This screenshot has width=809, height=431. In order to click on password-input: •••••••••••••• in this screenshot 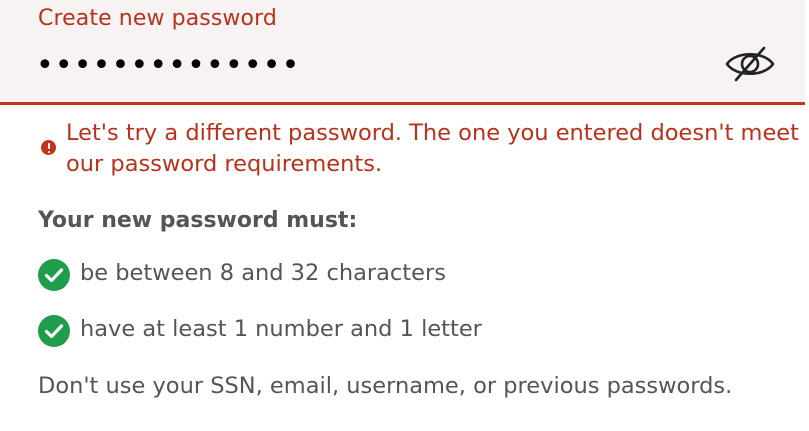, I will do `click(168, 66)`.